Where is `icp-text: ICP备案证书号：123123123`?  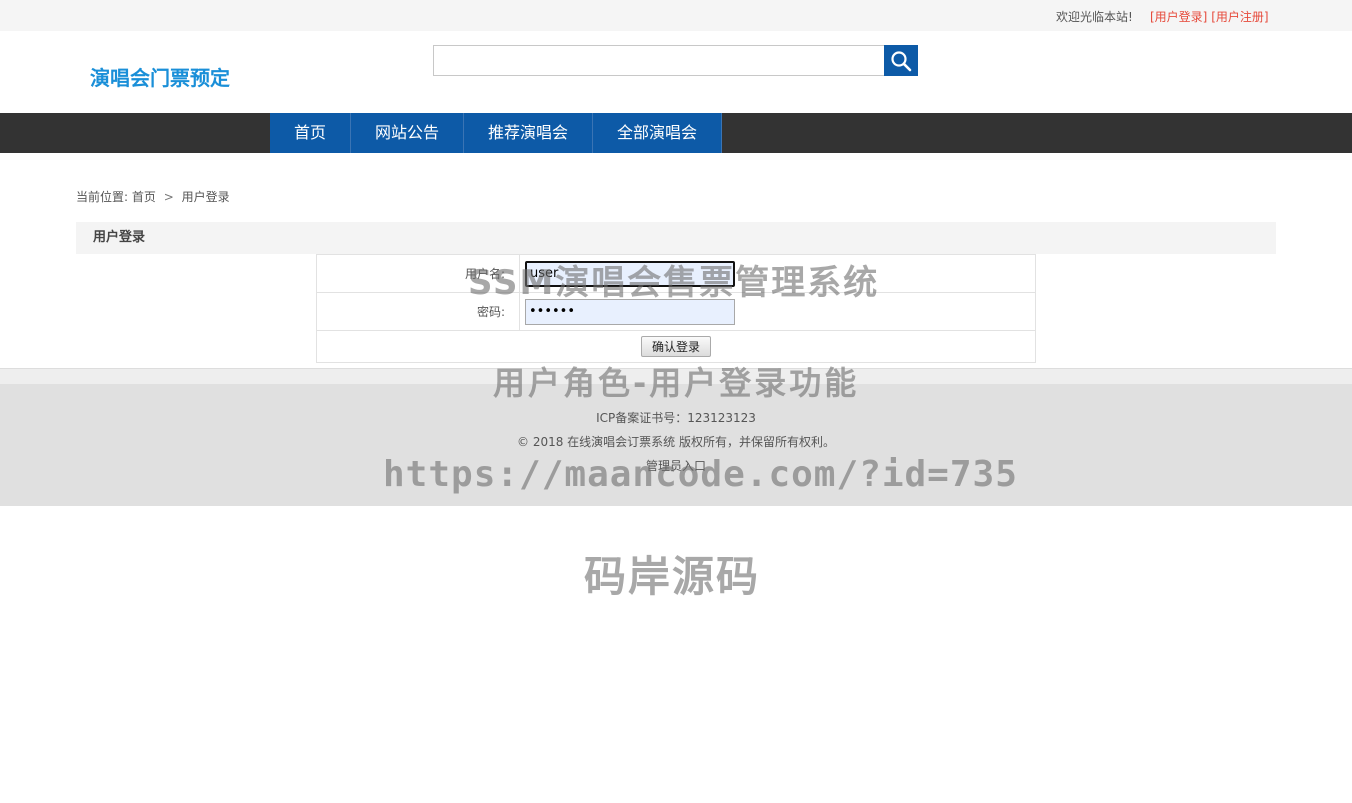
icp-text: ICP备案证书号：123123123 is located at coordinates (676, 418).